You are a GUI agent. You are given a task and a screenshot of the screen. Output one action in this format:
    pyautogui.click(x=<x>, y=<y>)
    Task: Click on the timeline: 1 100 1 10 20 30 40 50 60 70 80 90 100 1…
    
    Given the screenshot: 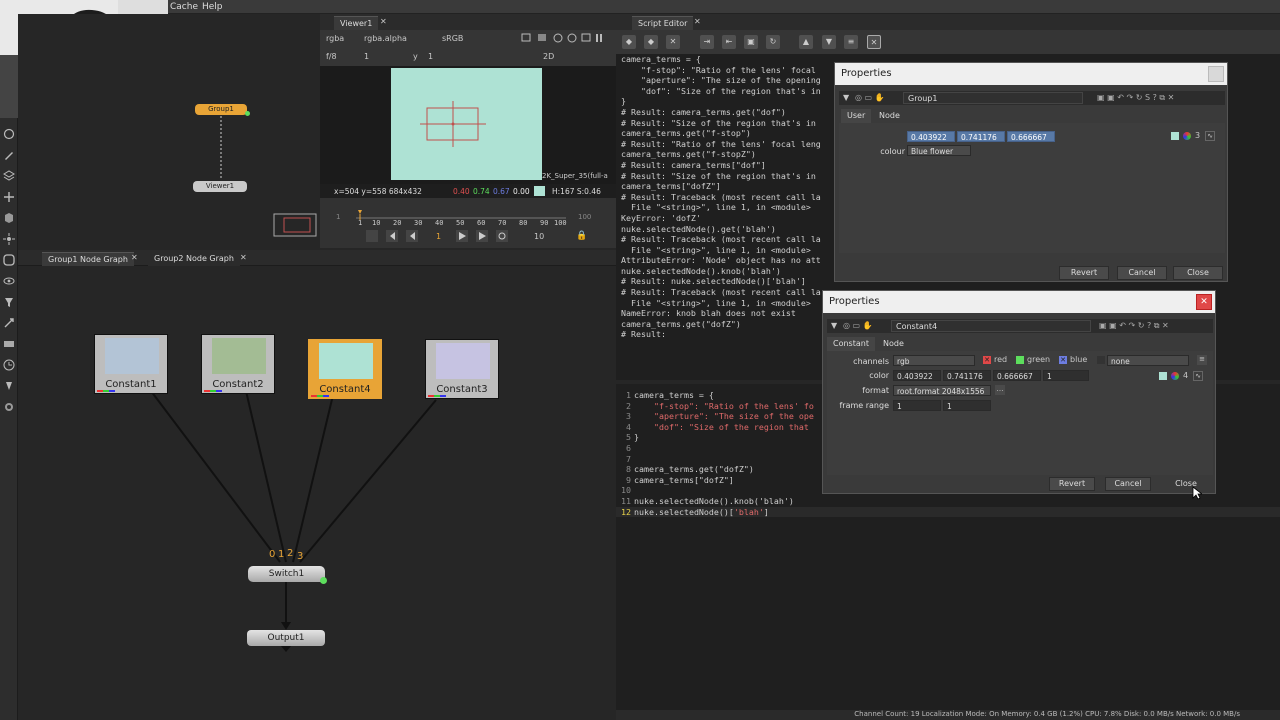 What is the action you would take?
    pyautogui.click(x=468, y=223)
    